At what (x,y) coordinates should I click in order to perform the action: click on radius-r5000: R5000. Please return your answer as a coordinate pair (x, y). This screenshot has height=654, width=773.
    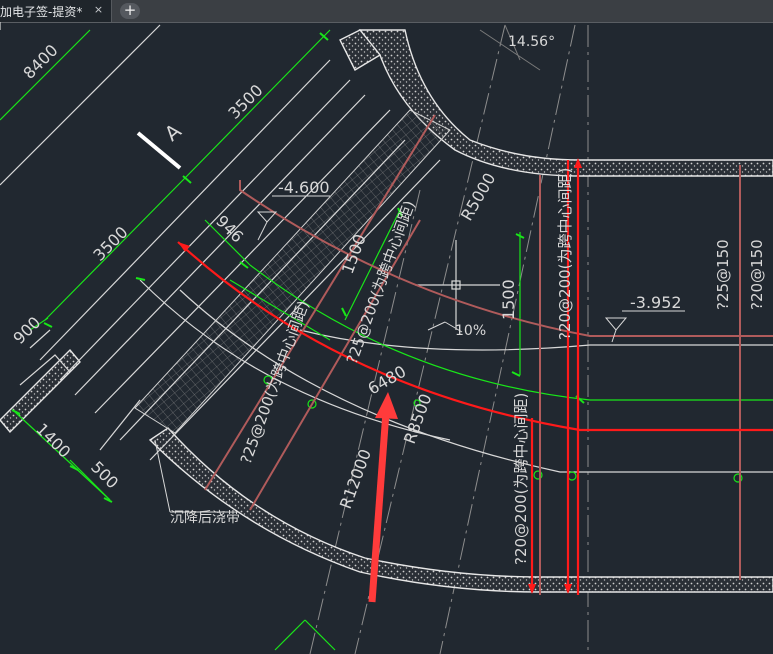
    Looking at the image, I should click on (478, 197).